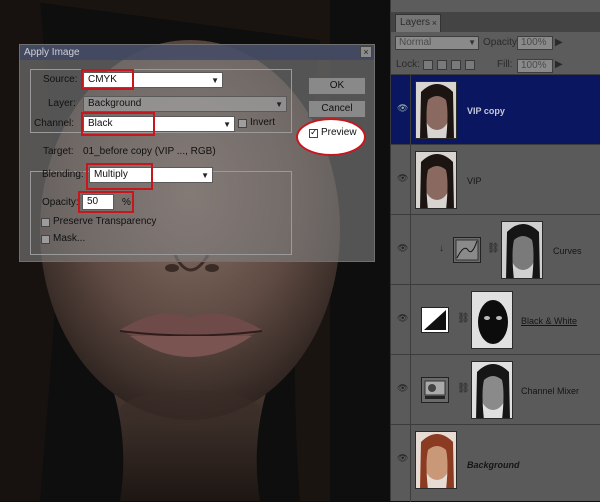  I want to click on layer-row-background: 👁 Background, so click(495, 463).